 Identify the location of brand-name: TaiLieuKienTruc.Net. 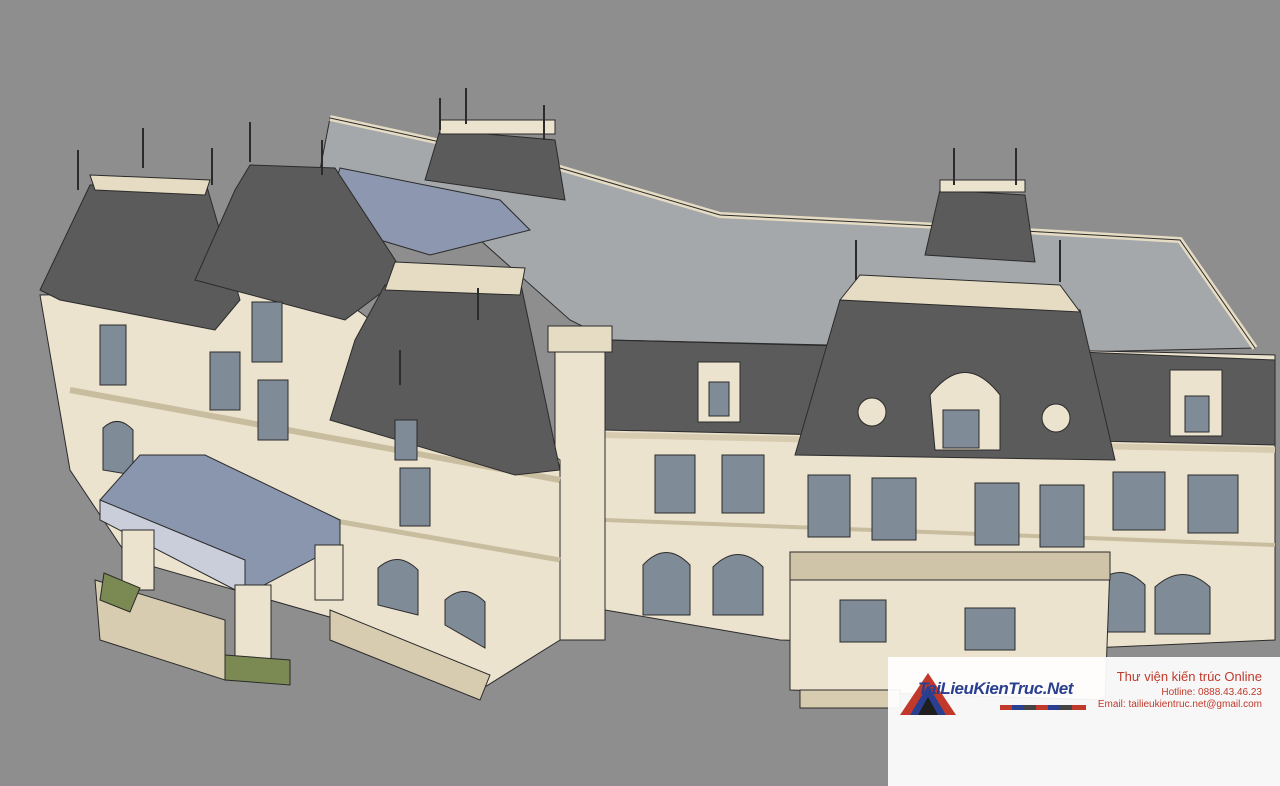
(995, 688).